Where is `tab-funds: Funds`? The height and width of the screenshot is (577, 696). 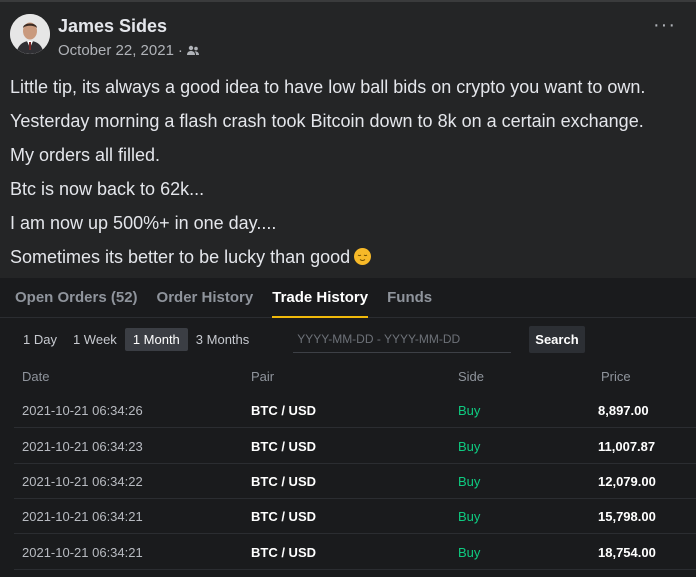
tab-funds: Funds is located at coordinates (409, 297).